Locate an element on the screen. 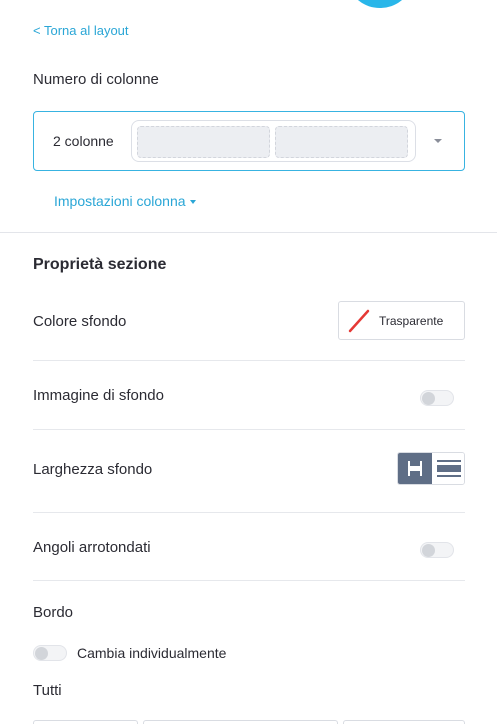  border-color-picker is located at coordinates (404, 722).